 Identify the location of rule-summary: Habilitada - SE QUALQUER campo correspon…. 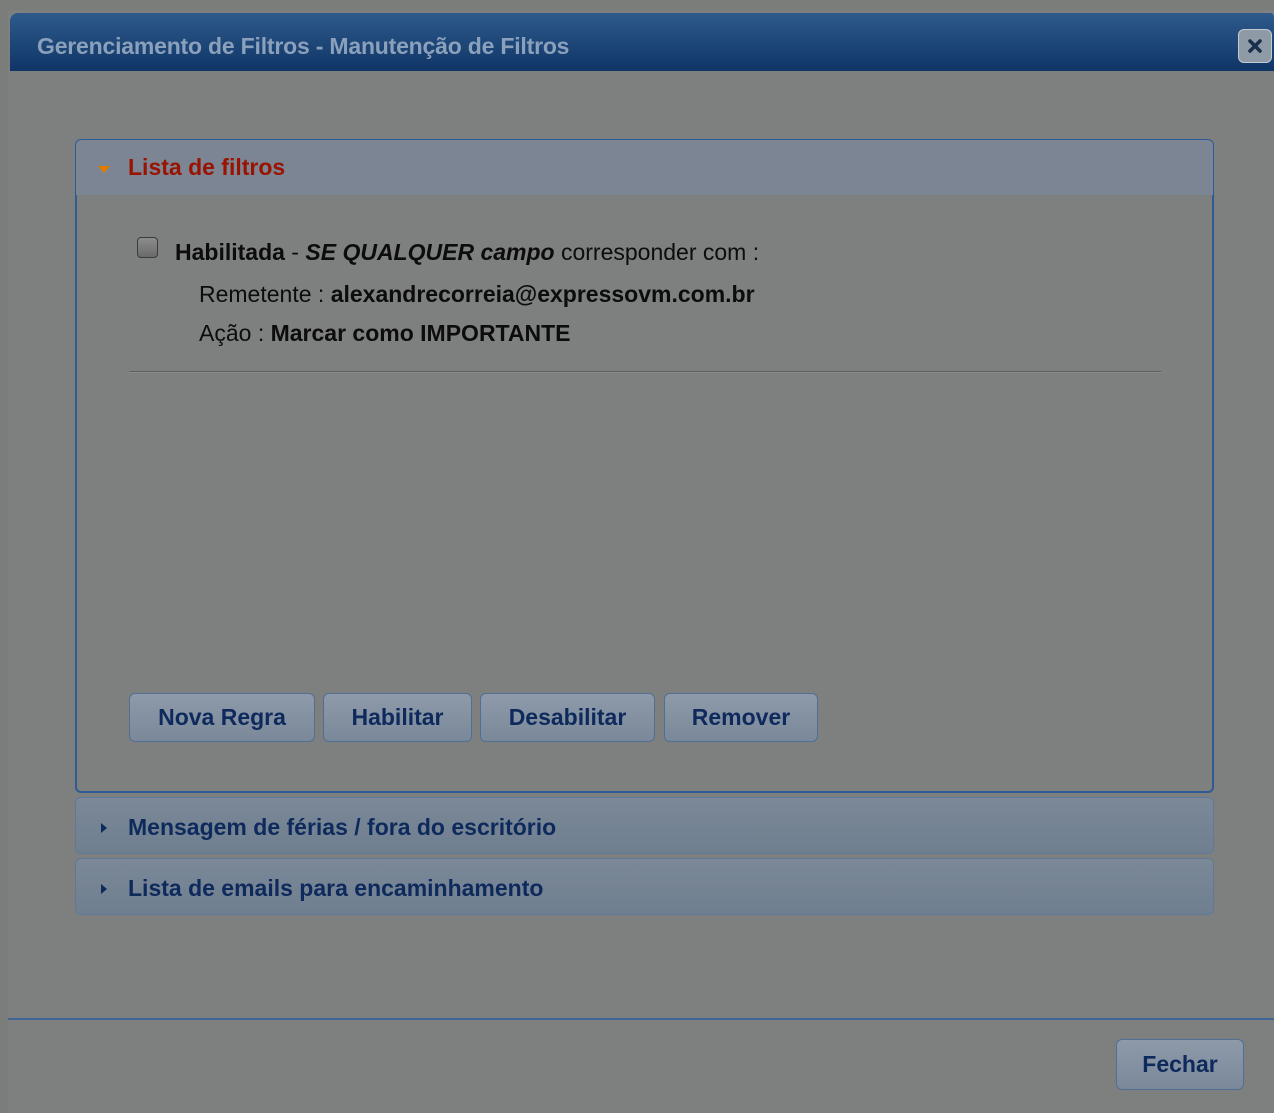
(467, 252).